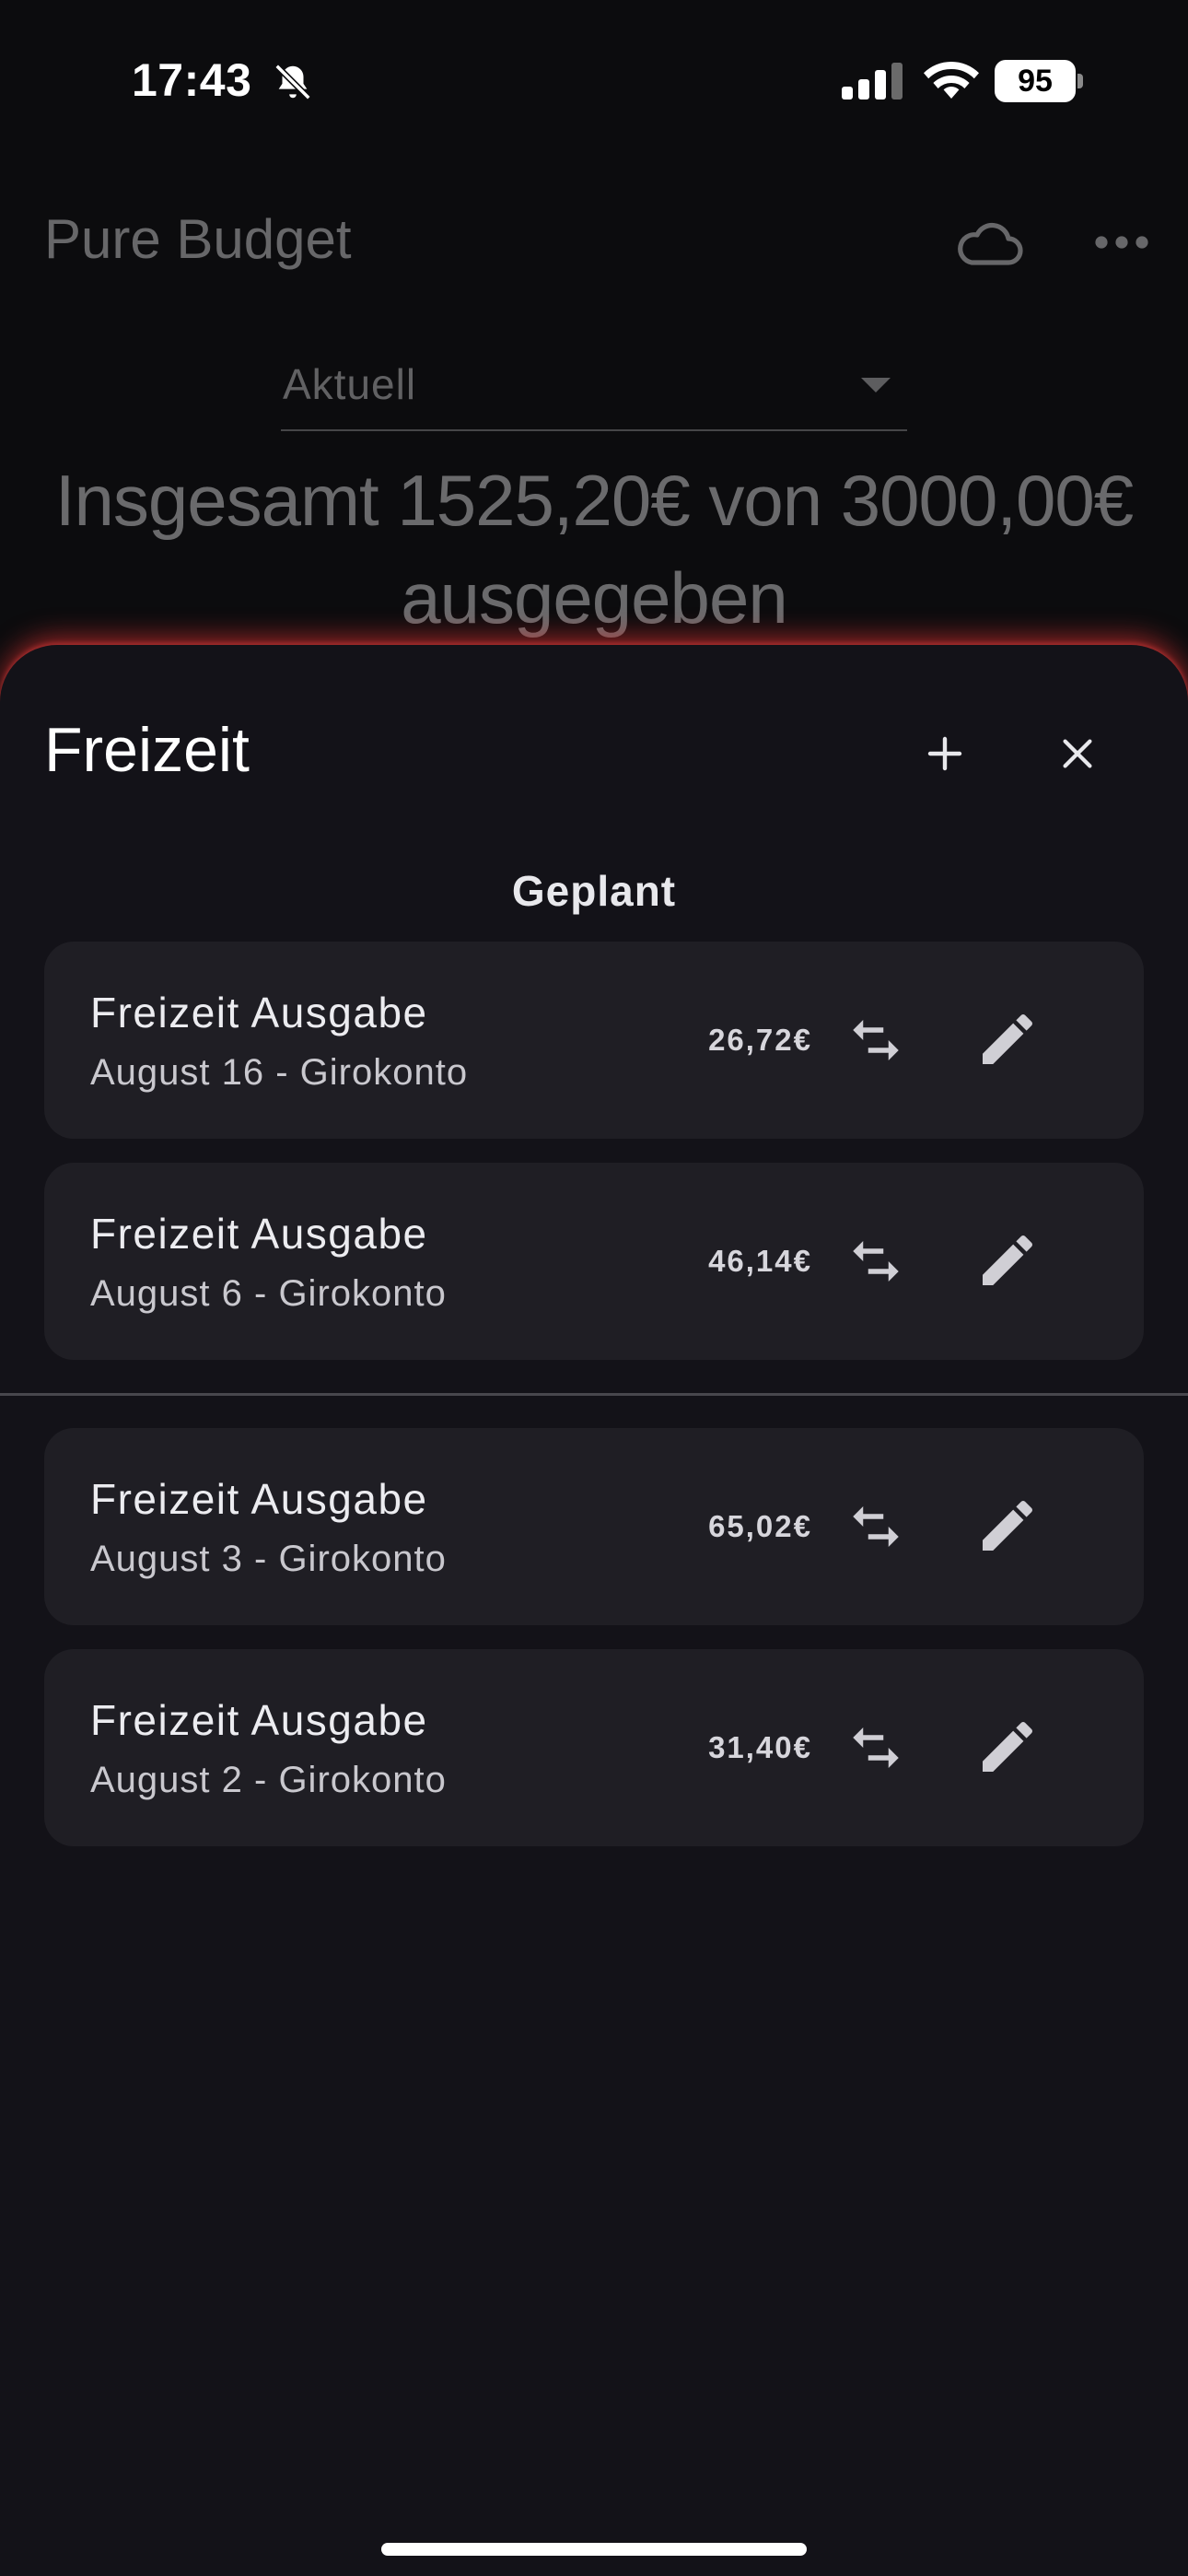 Image resolution: width=1188 pixels, height=2576 pixels. What do you see at coordinates (594, 2549) in the screenshot?
I see `home-indicator` at bounding box center [594, 2549].